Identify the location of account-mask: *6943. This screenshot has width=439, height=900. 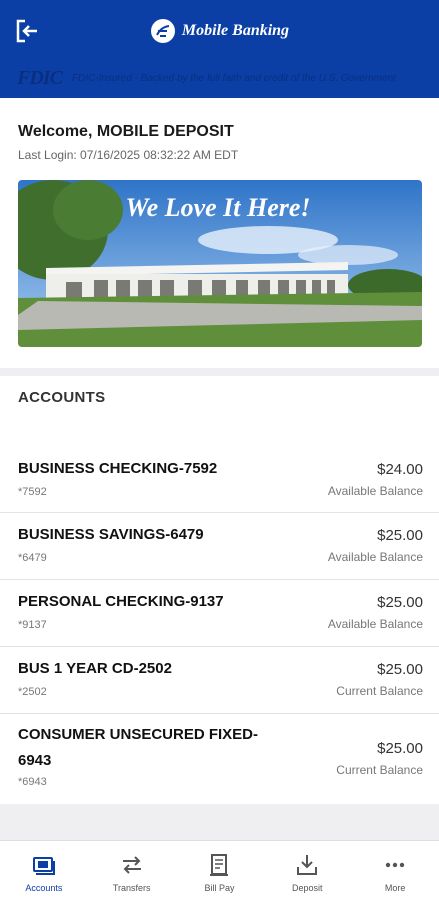
(32, 782).